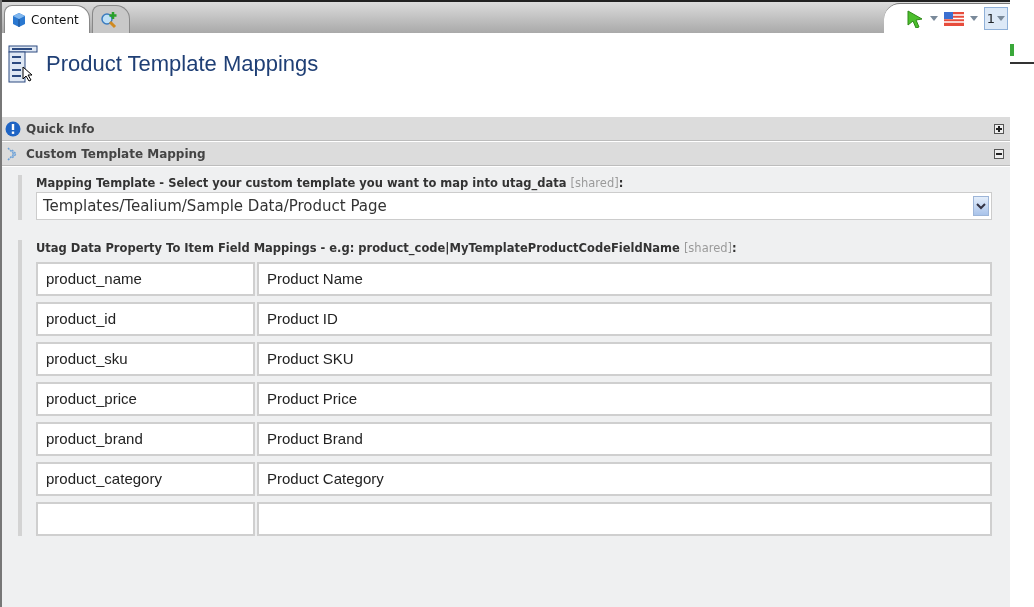 This screenshot has width=1034, height=607. I want to click on property-input: product_brand, so click(145, 438).